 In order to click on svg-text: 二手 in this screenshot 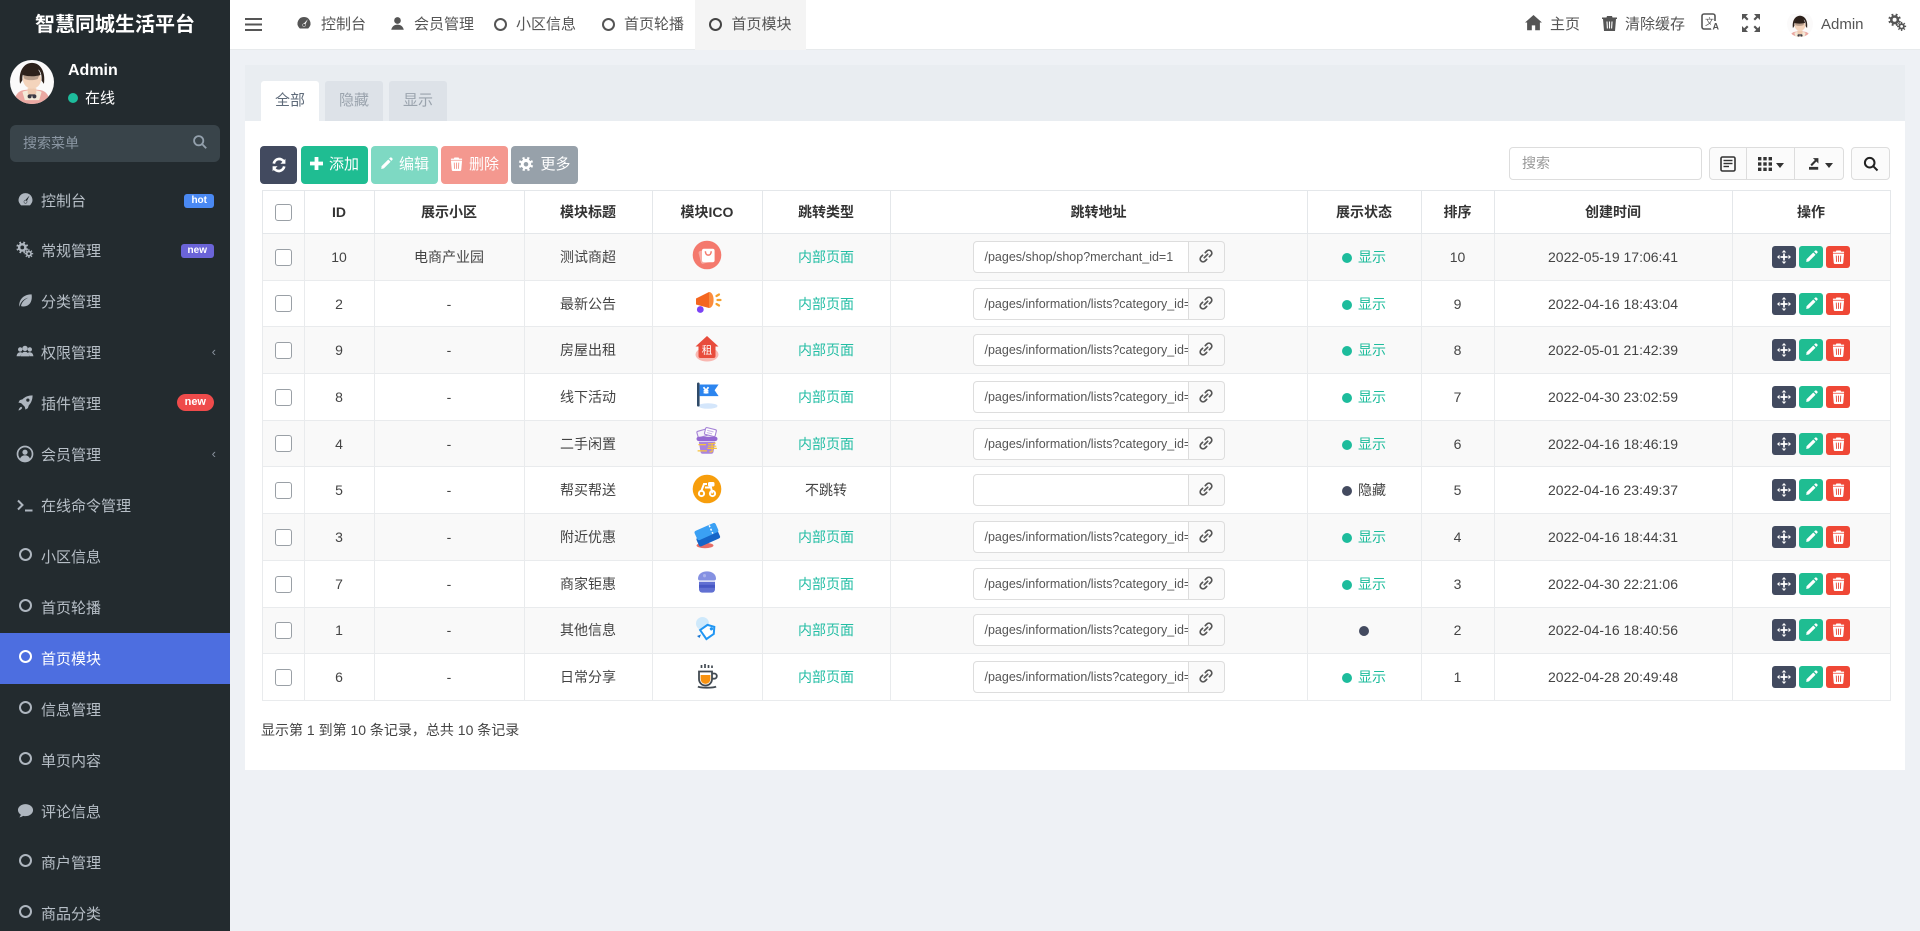, I will do `click(707, 447)`.